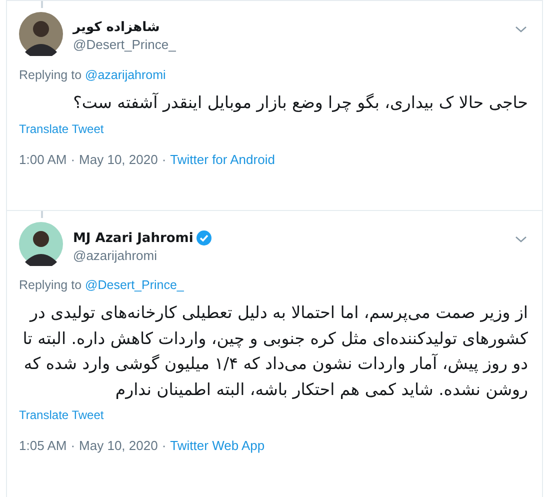  I want to click on source-link: Twitter Web App, so click(217, 445).